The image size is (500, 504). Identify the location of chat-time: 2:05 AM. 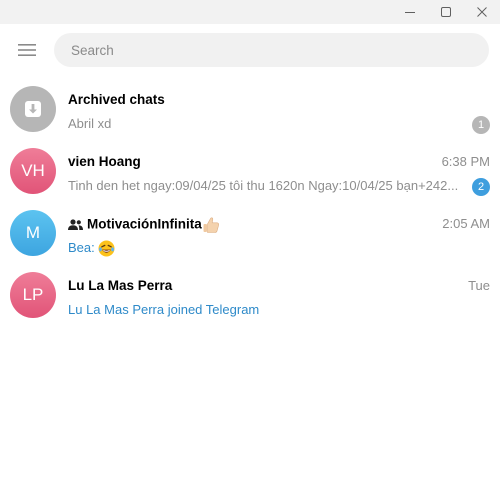
(466, 223).